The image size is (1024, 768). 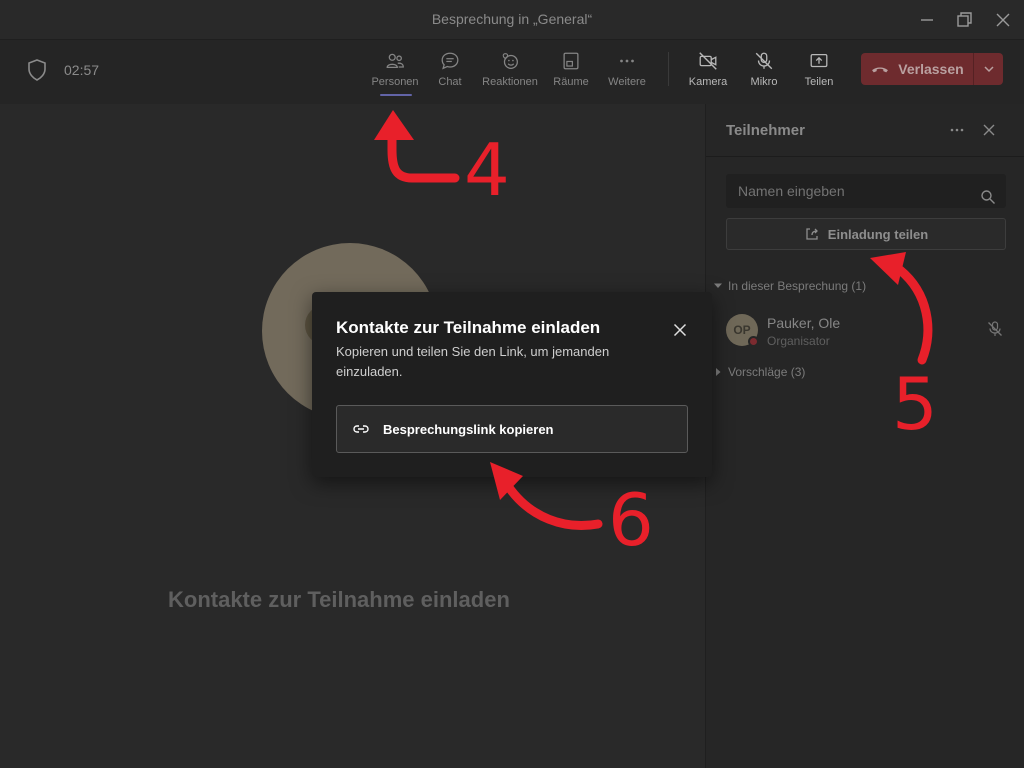 I want to click on share-invite-label: Einladung teilen, so click(x=878, y=234).